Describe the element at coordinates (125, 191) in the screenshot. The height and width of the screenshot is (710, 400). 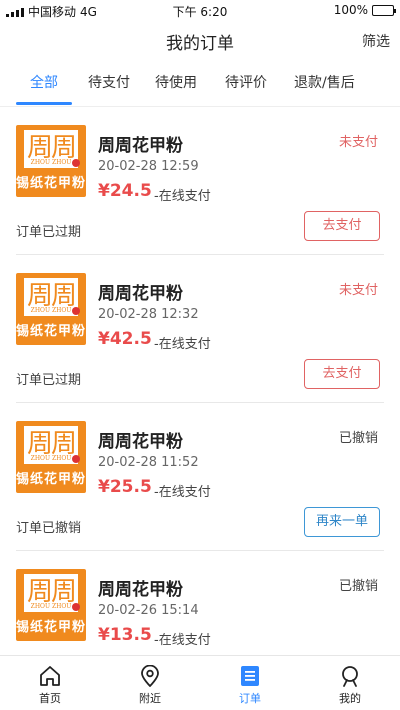
I see `order-price: ¥24.5` at that location.